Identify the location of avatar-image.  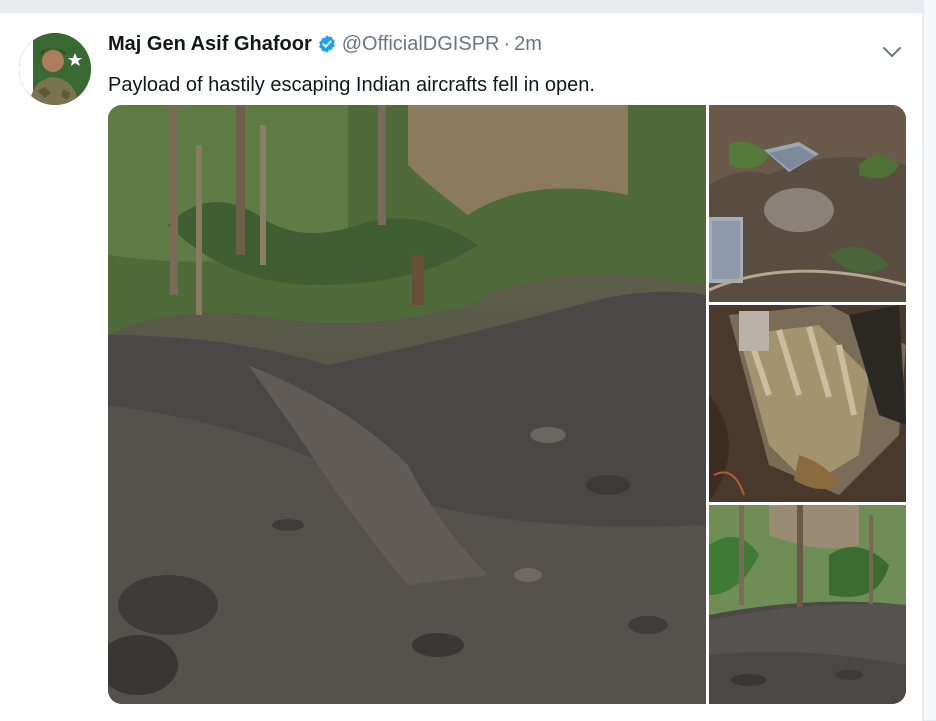
(55, 69).